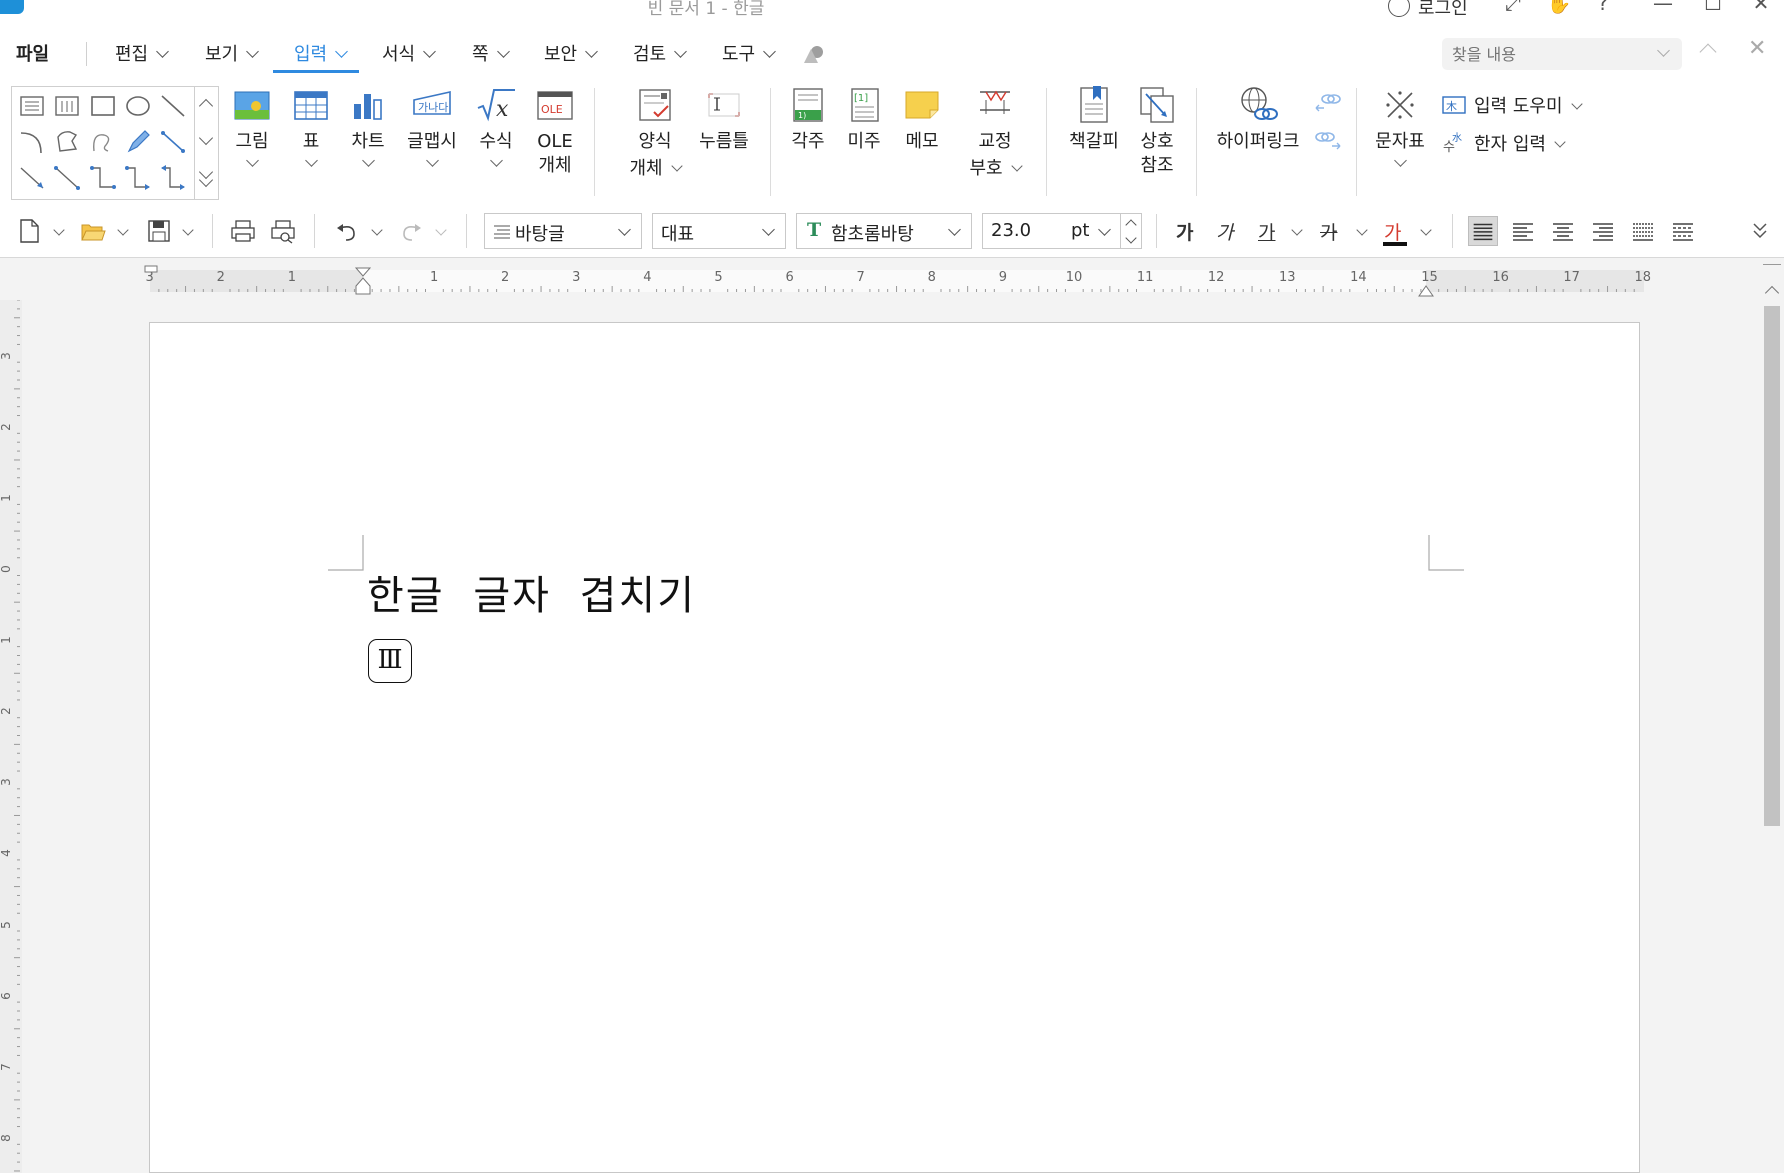 The image size is (1784, 1173). I want to click on arrow-line-icon, so click(32, 178).